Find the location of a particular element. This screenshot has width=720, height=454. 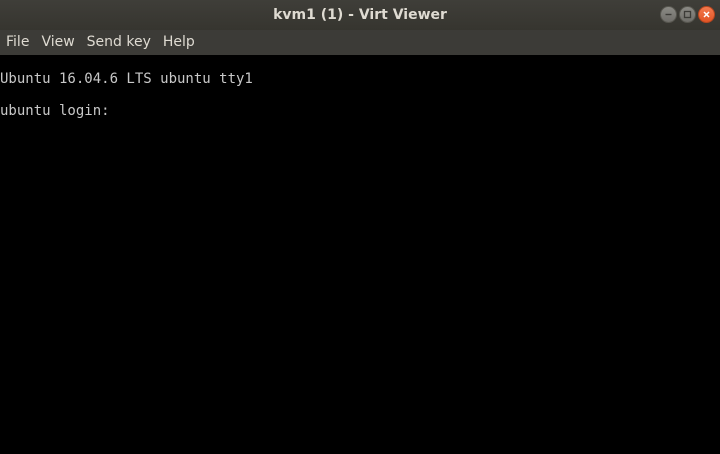

close-button is located at coordinates (706, 14).